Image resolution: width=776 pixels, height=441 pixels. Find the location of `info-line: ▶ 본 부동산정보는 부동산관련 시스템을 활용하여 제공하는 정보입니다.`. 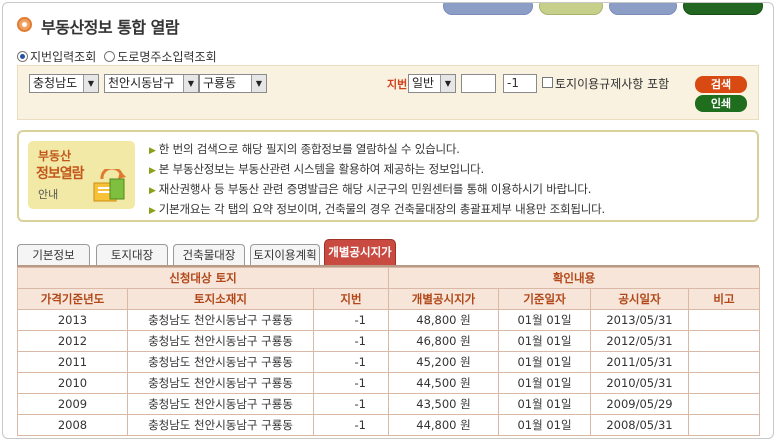

info-line: ▶ 본 부동산정보는 부동산관련 시스템을 활용하여 제공하는 정보입니다. is located at coordinates (377, 170).